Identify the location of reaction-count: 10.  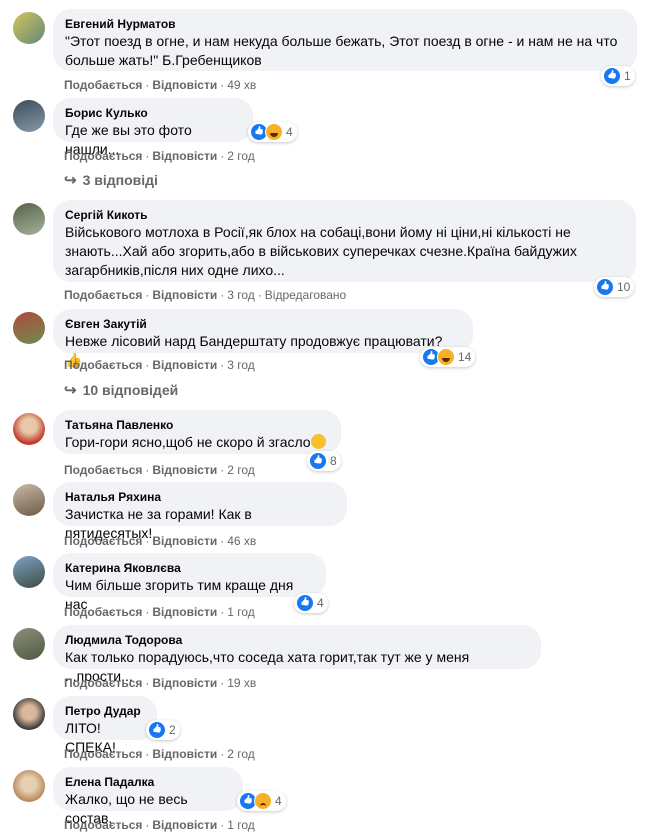
(624, 287).